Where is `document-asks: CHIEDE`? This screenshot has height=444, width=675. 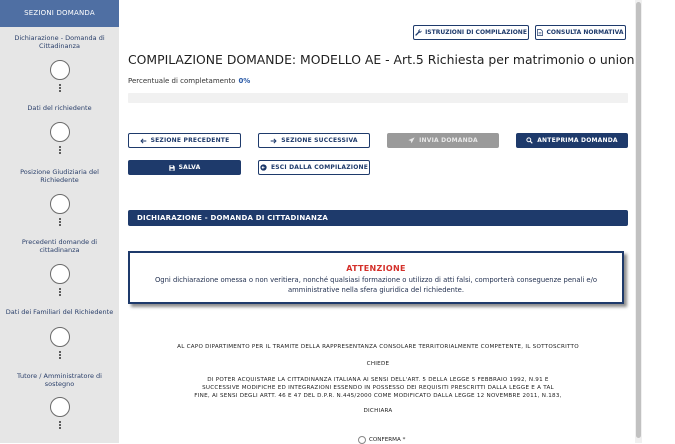
document-asks: CHIEDE is located at coordinates (378, 364).